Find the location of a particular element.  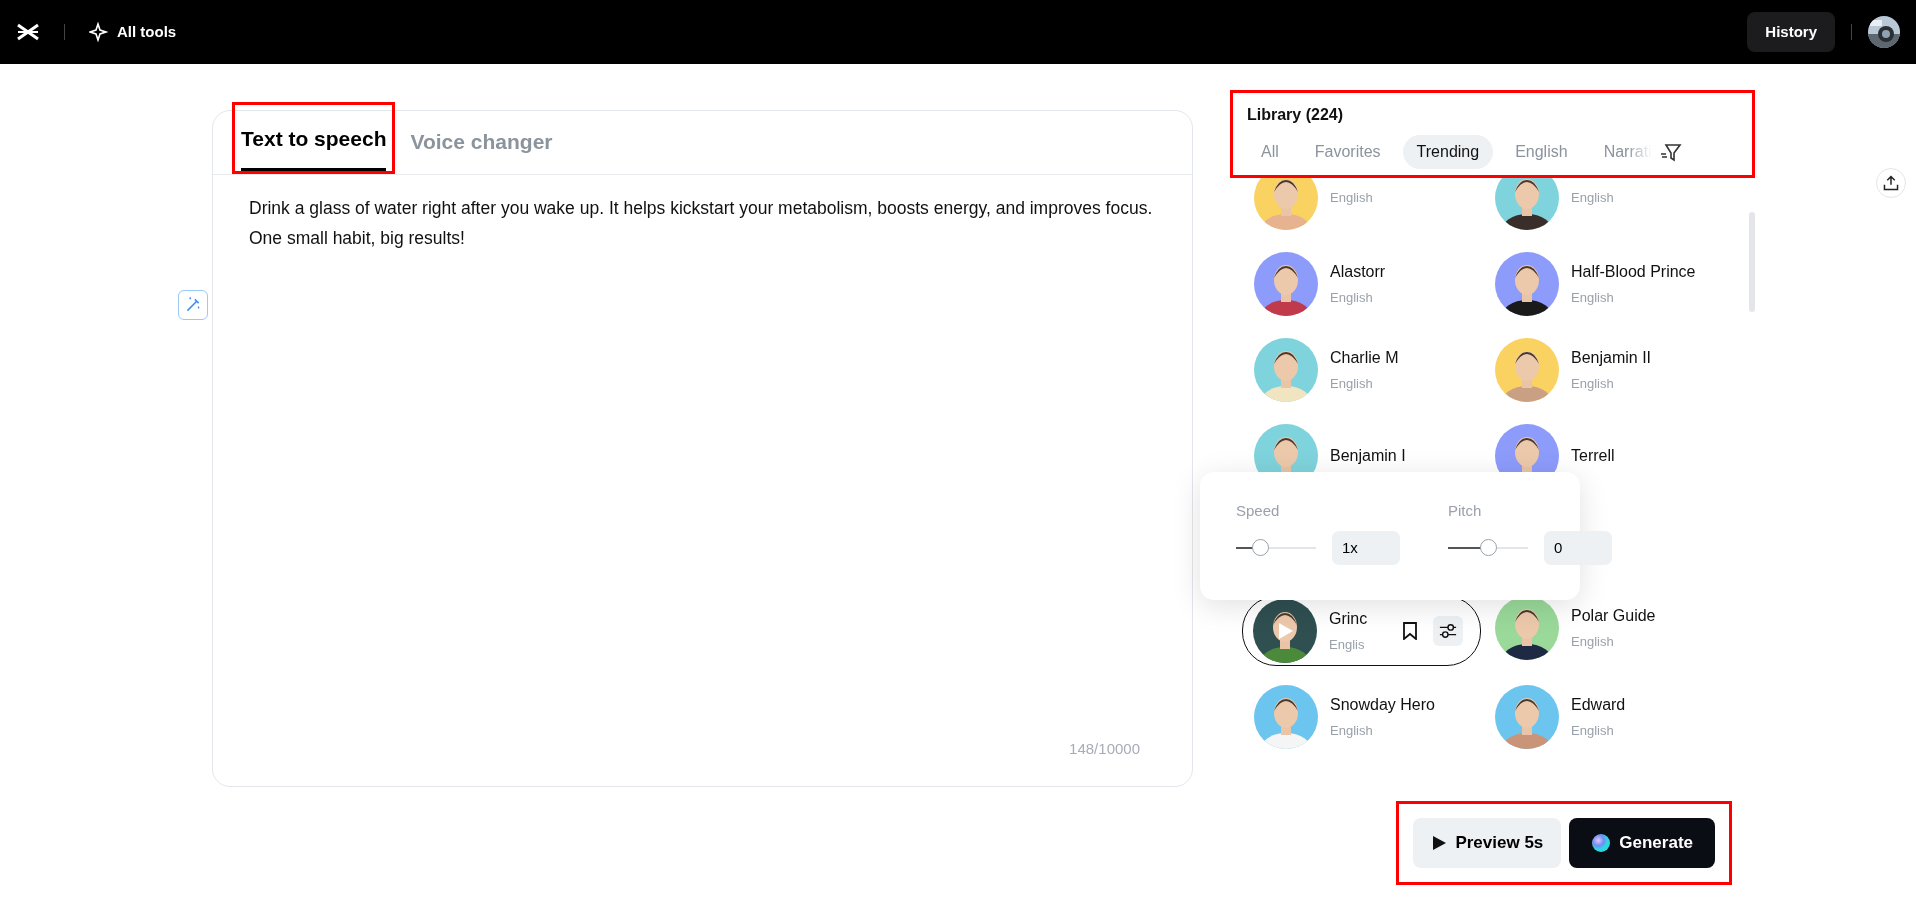

speed-label: Speed is located at coordinates (1258, 511).